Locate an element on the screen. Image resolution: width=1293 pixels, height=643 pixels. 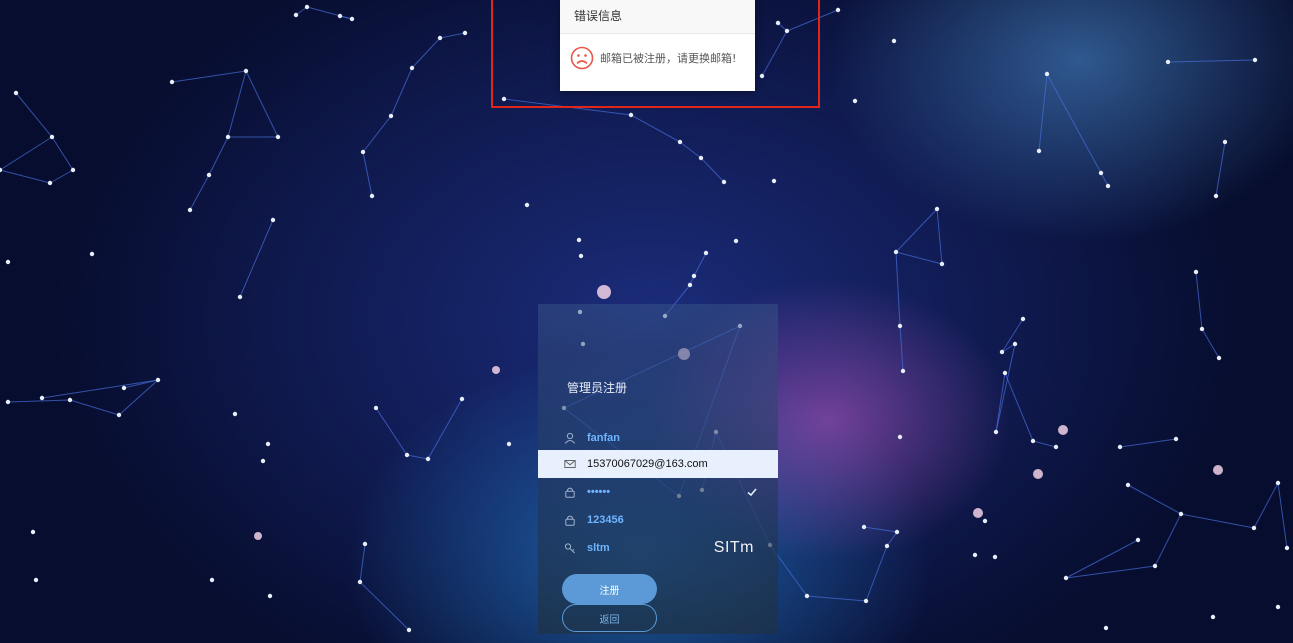
email-field: 15370067029@163.com is located at coordinates (658, 464).